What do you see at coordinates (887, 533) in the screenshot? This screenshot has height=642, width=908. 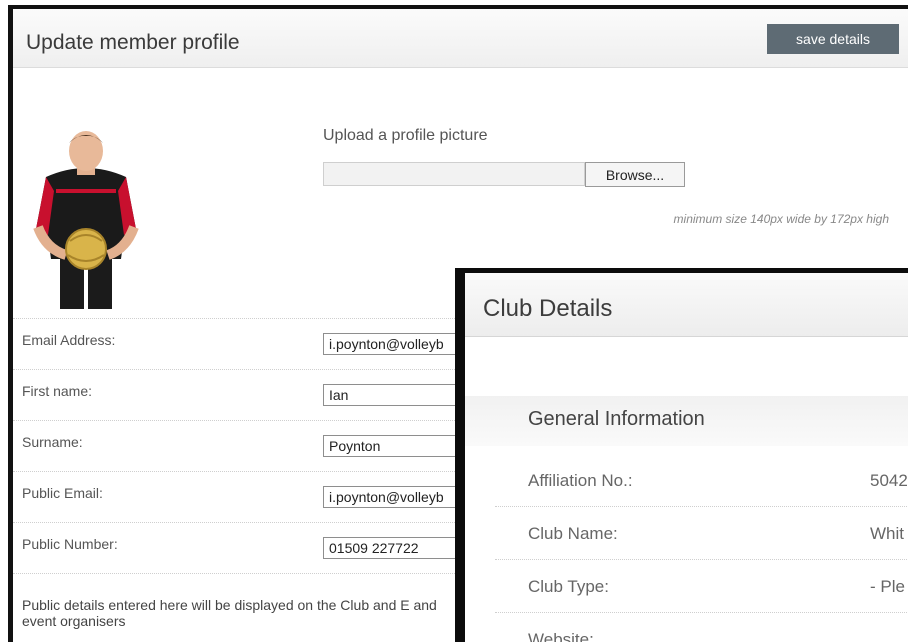 I see `club-name-value: Whit` at bounding box center [887, 533].